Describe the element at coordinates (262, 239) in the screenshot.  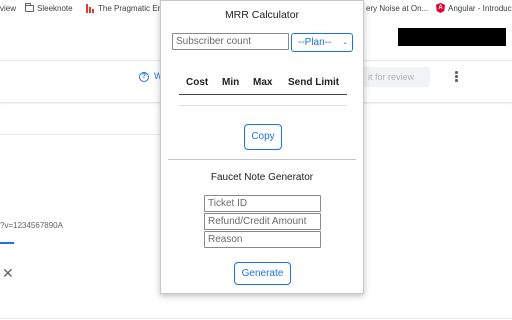
I see `reason-input` at that location.